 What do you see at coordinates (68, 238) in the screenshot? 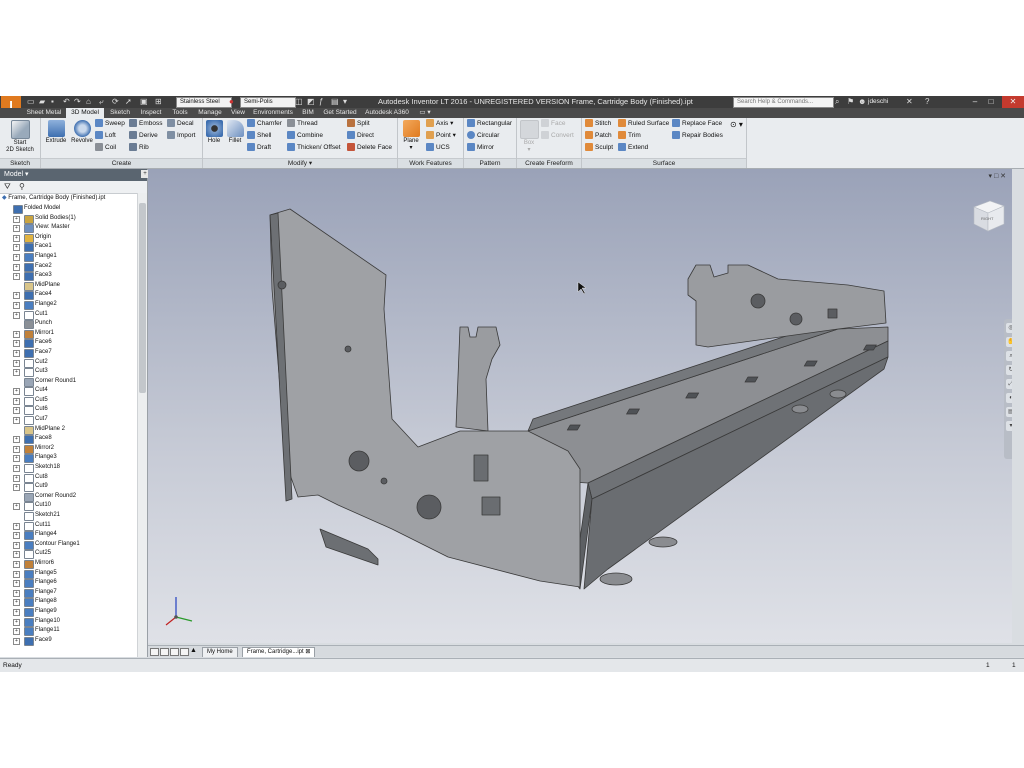
I see `browser-item: + Origin` at bounding box center [68, 238].